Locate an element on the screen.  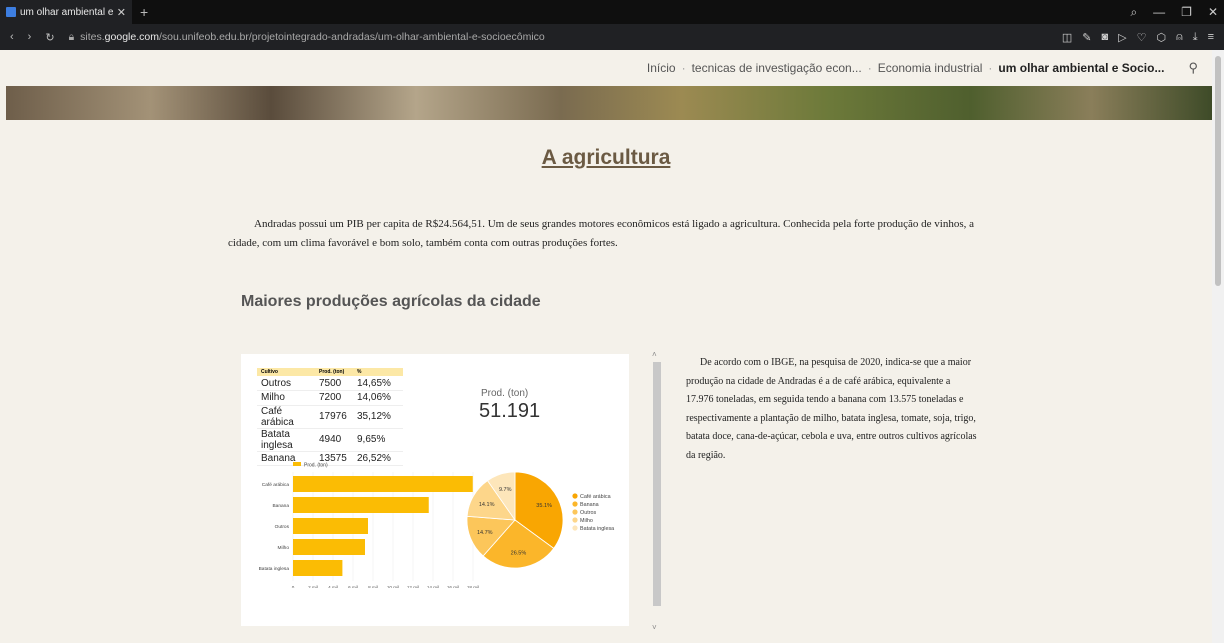
screenshot-icon: ◙ is located at coordinates (1104, 37).